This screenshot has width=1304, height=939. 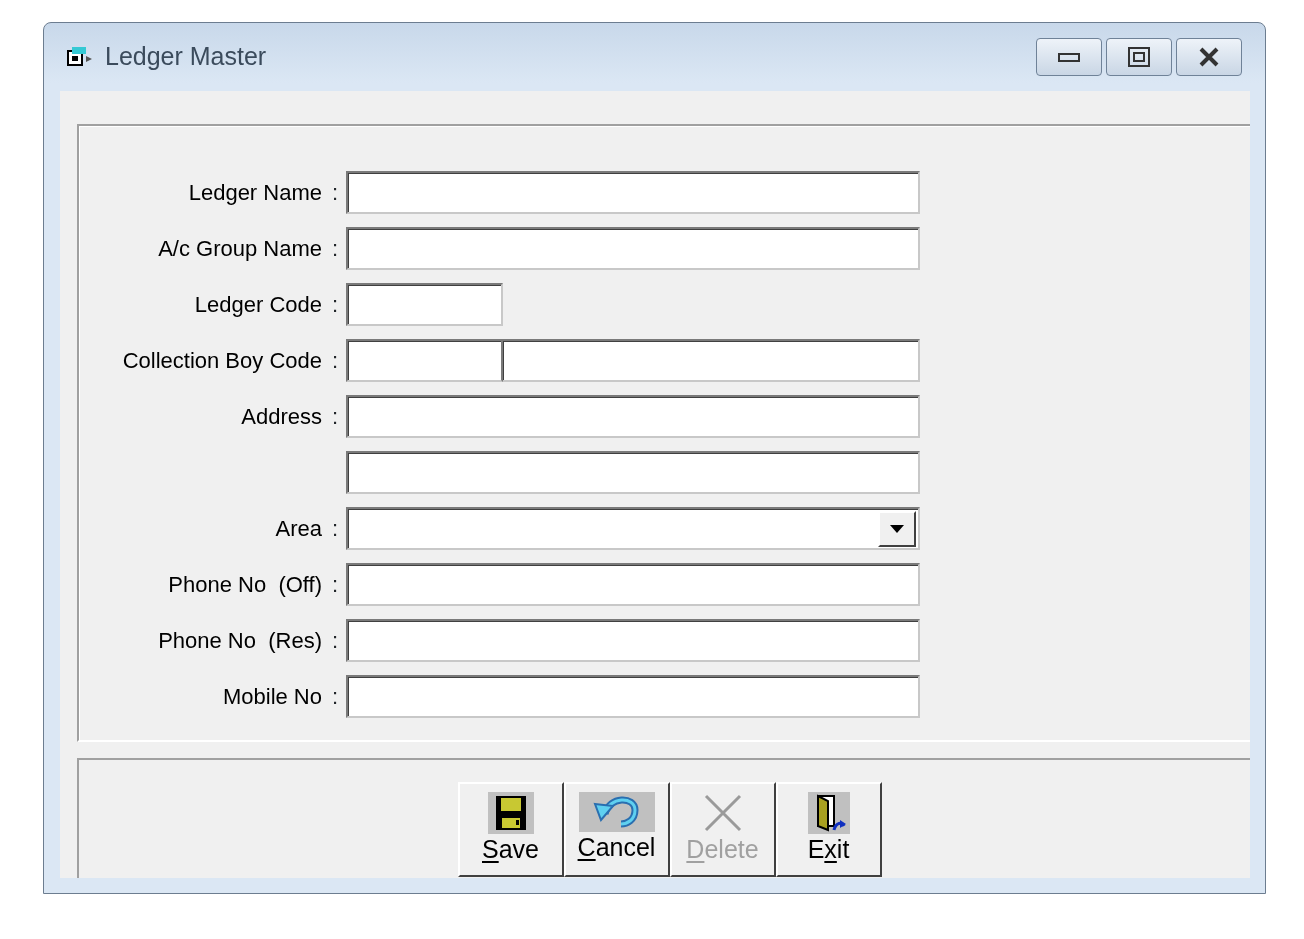 I want to click on exit-button: Exit, so click(x=828, y=829).